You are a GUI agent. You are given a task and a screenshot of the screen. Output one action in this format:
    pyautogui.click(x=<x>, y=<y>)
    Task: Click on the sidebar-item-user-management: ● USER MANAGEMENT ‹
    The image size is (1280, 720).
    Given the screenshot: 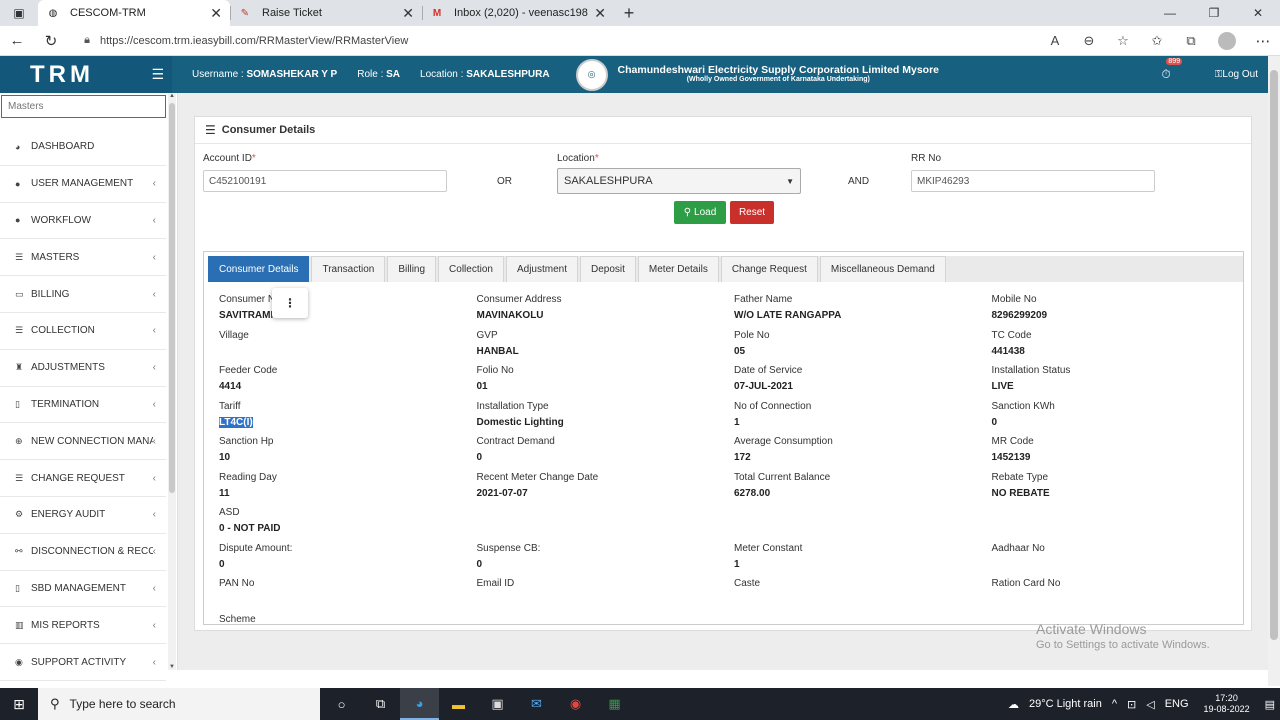 What is the action you would take?
    pyautogui.click(x=83, y=184)
    